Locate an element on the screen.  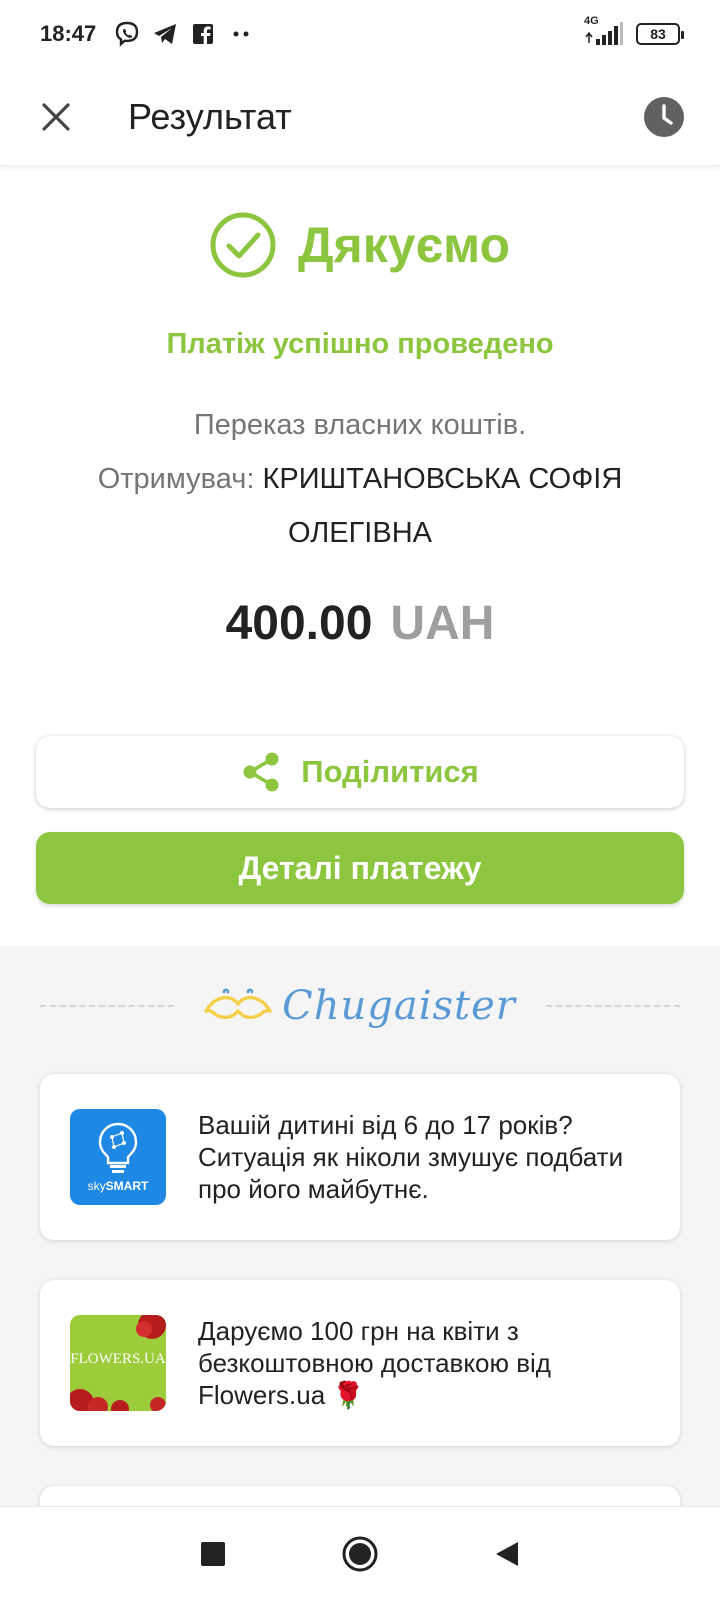
recents-button is located at coordinates (213, 1554).